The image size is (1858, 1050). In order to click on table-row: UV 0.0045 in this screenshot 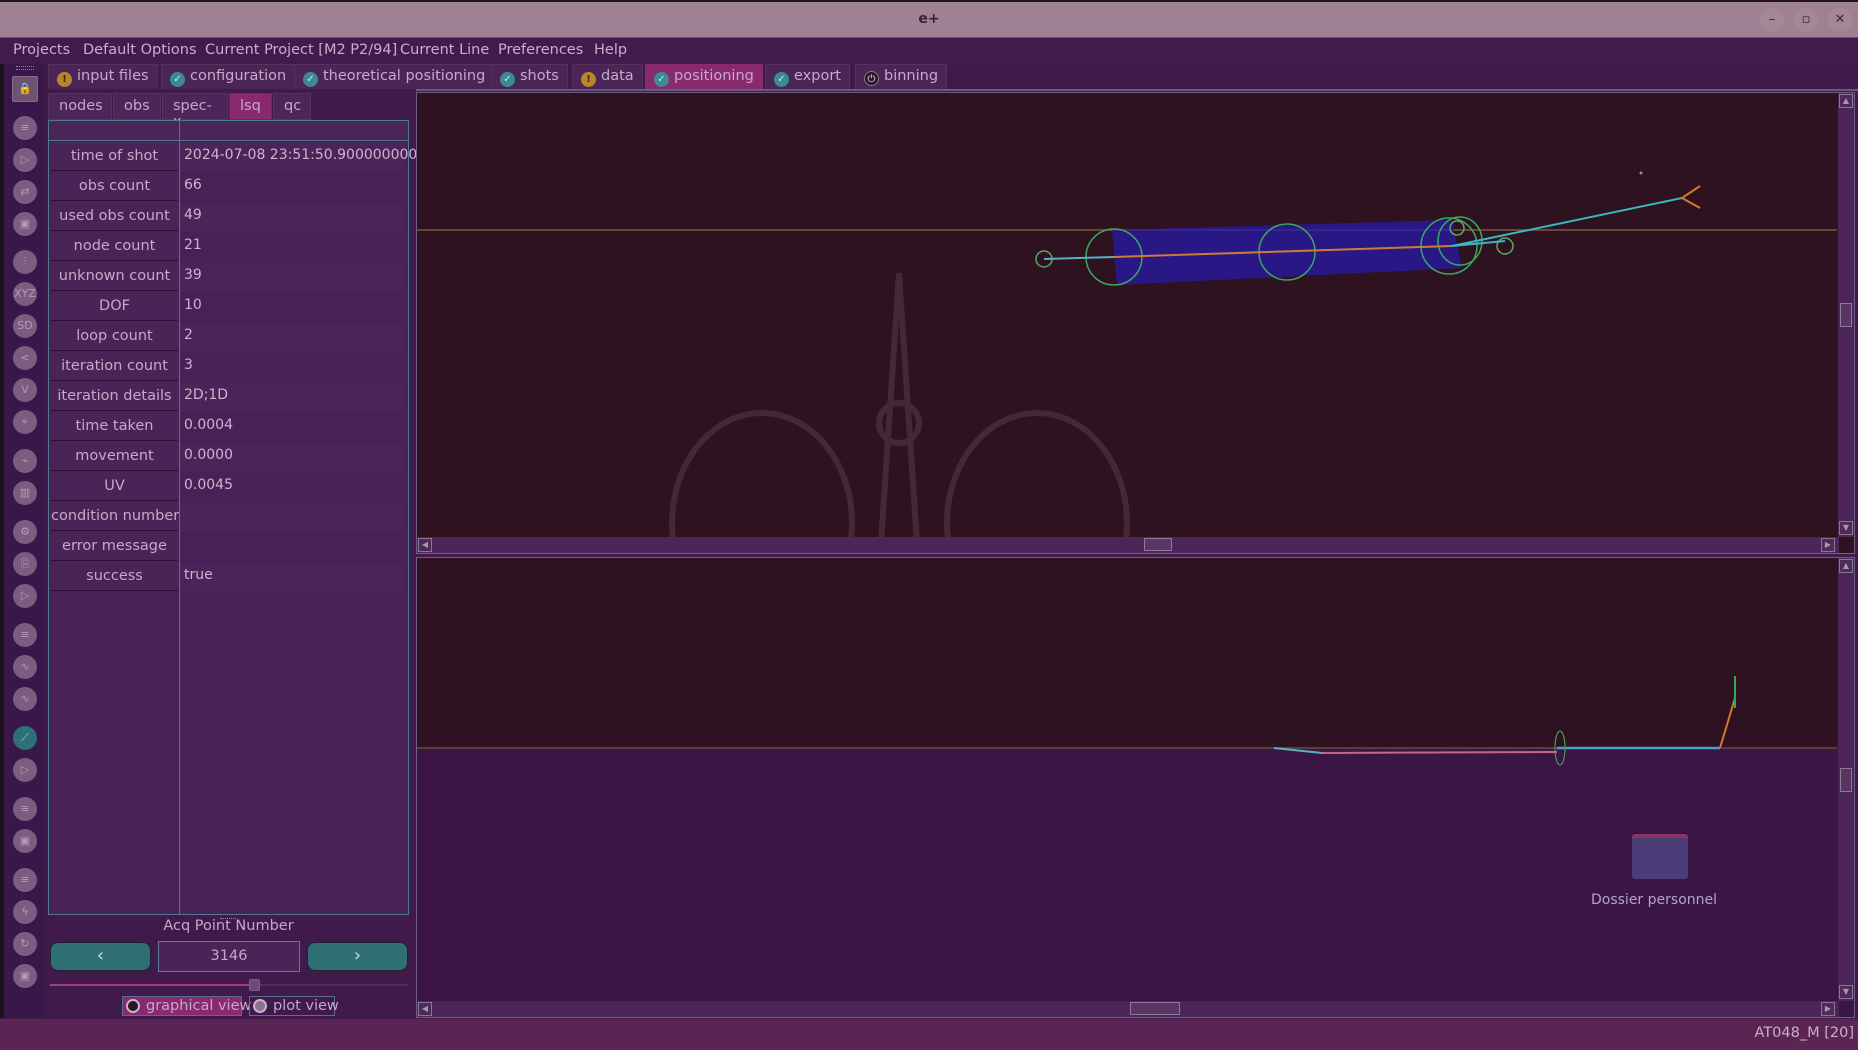, I will do `click(228, 487)`.